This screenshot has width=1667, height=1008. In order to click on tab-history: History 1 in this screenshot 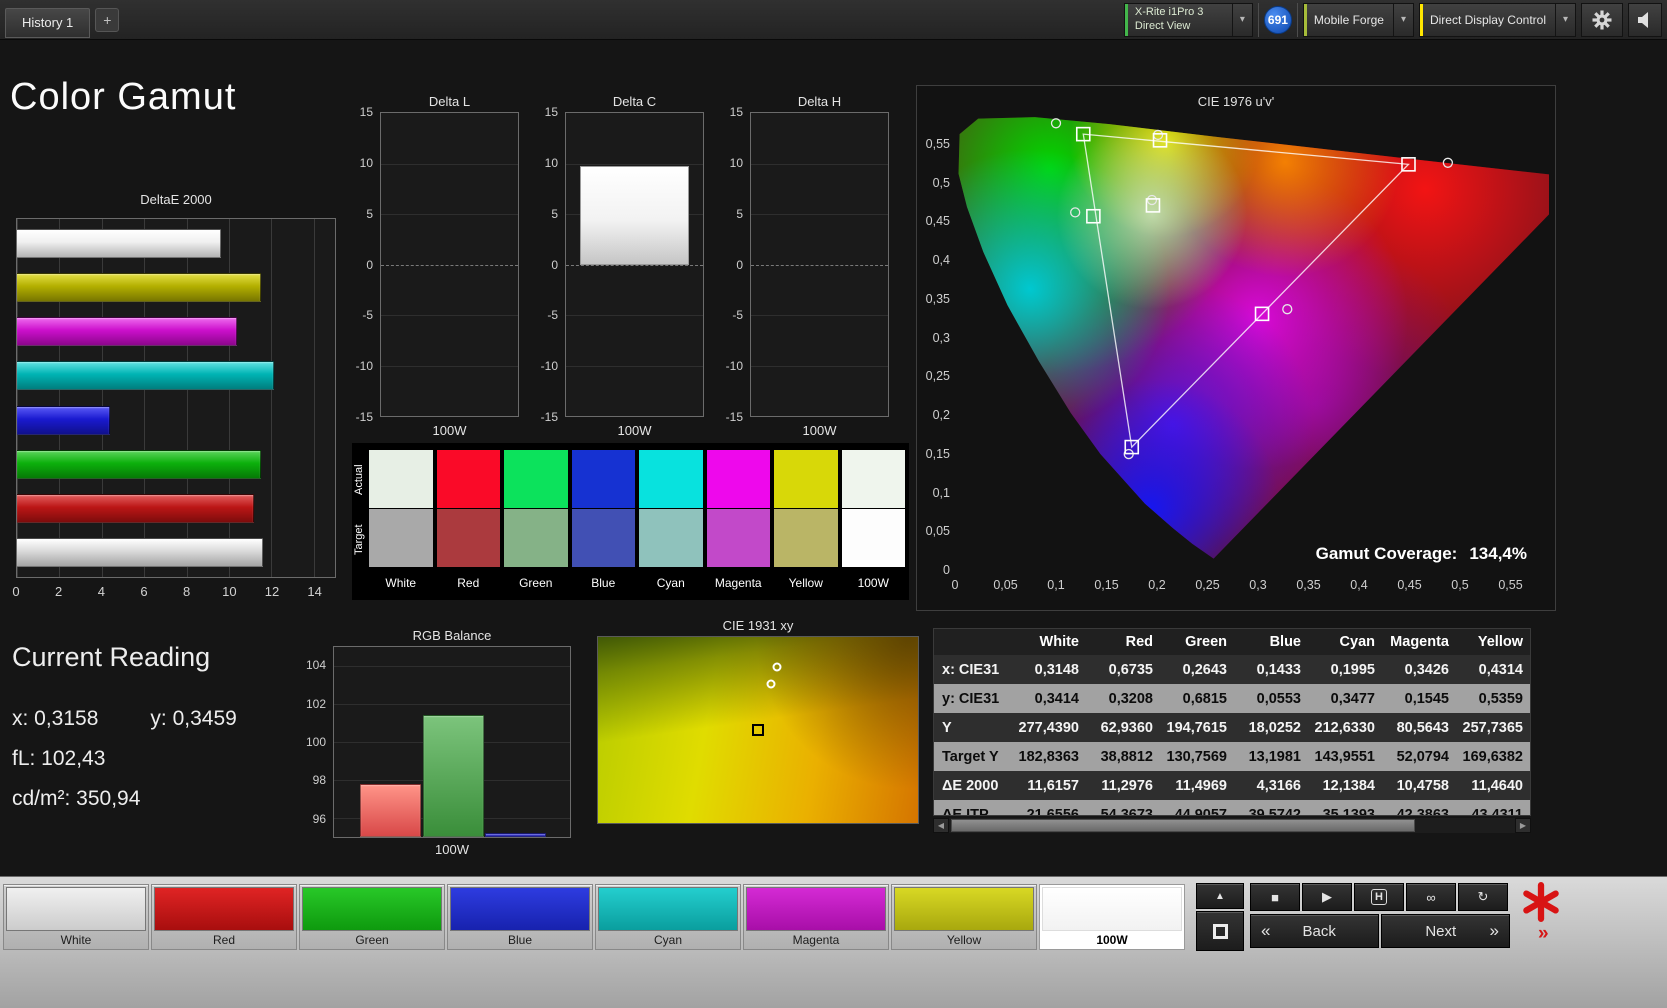, I will do `click(48, 22)`.